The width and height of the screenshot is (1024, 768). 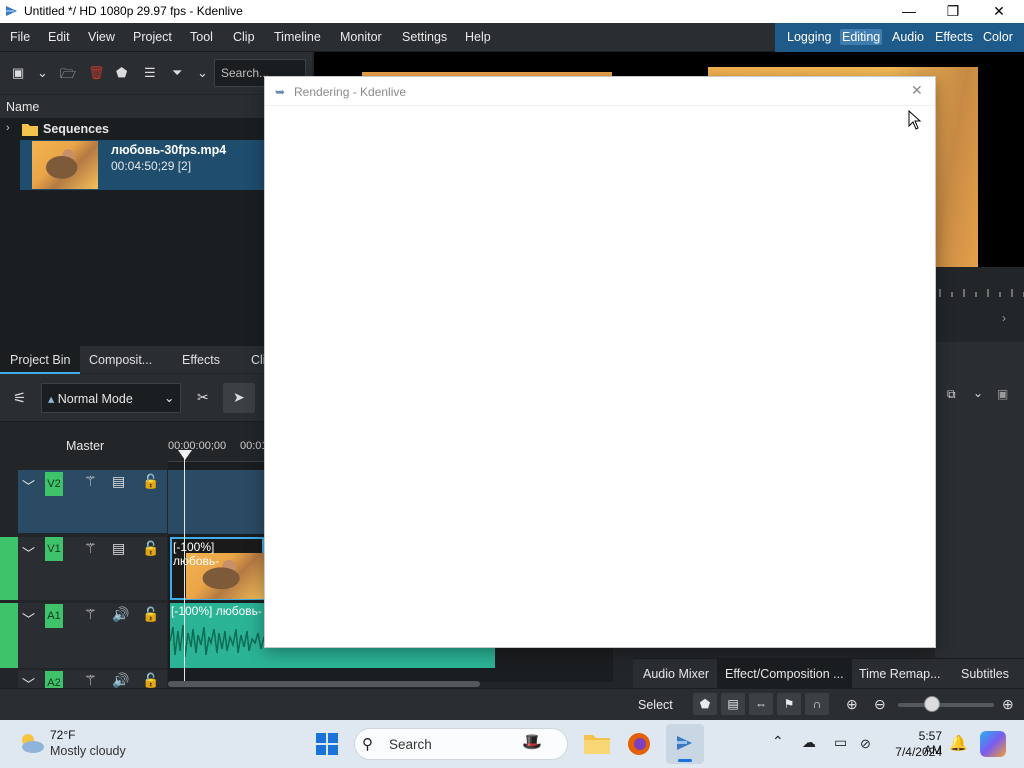 What do you see at coordinates (62, 735) in the screenshot?
I see `weather-temperature: 72°F` at bounding box center [62, 735].